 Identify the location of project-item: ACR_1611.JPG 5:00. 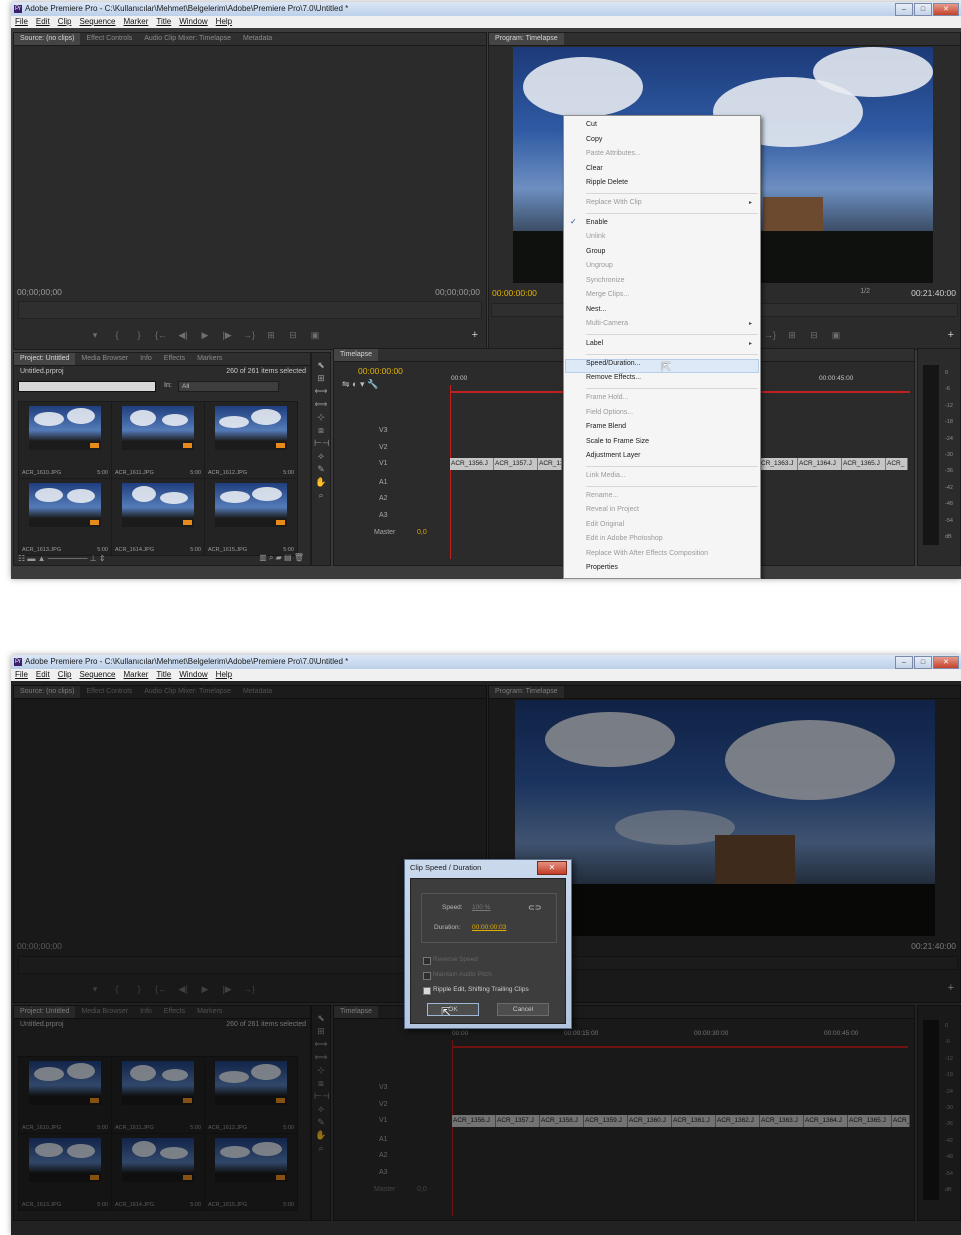
(158, 440).